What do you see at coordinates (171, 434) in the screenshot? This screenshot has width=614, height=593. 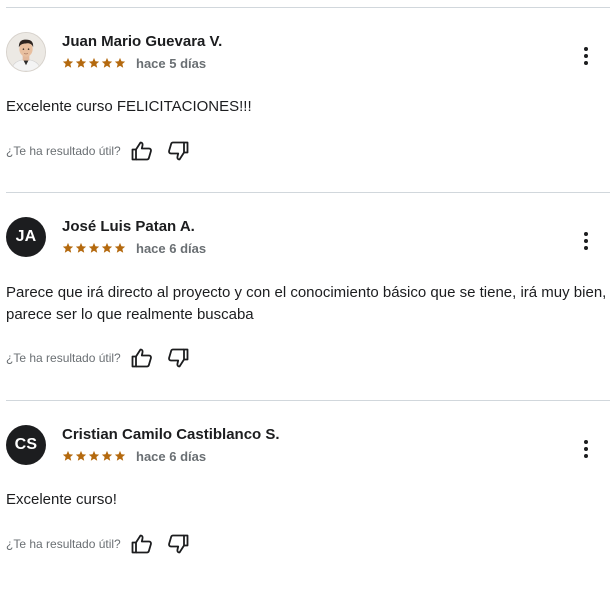 I see `reviewer-name: Cristian Camilo Castiblanco S.` at bounding box center [171, 434].